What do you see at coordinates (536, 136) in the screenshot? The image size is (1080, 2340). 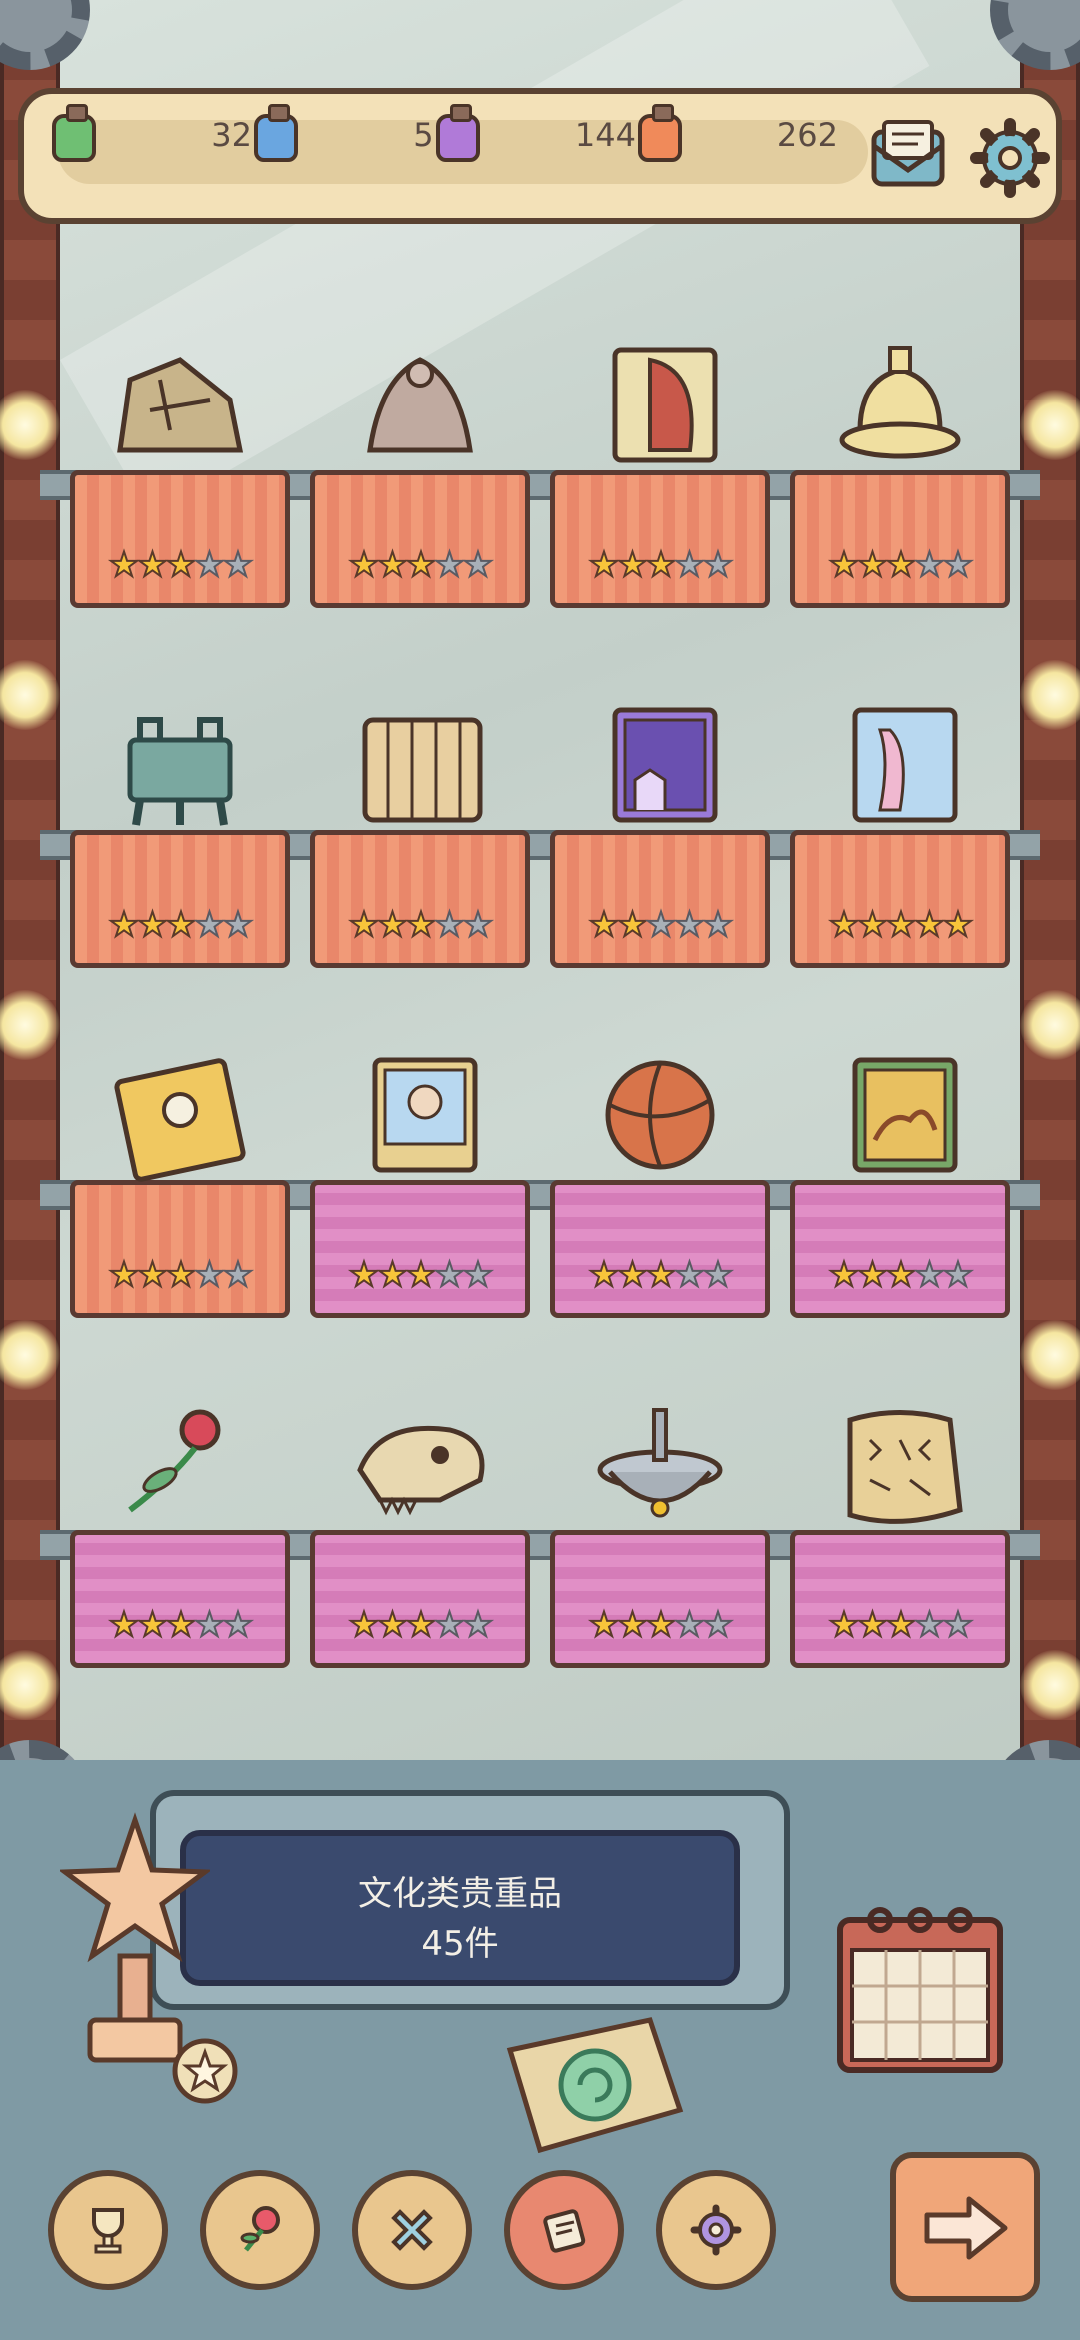 I see `resource-purple: 144` at bounding box center [536, 136].